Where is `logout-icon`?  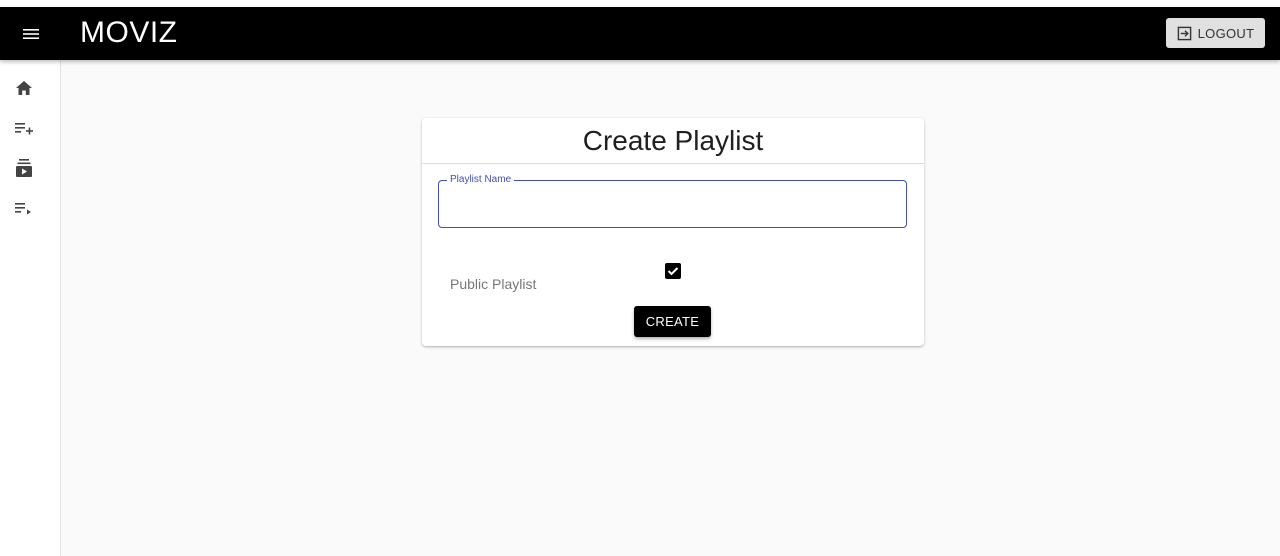 logout-icon is located at coordinates (1184, 33).